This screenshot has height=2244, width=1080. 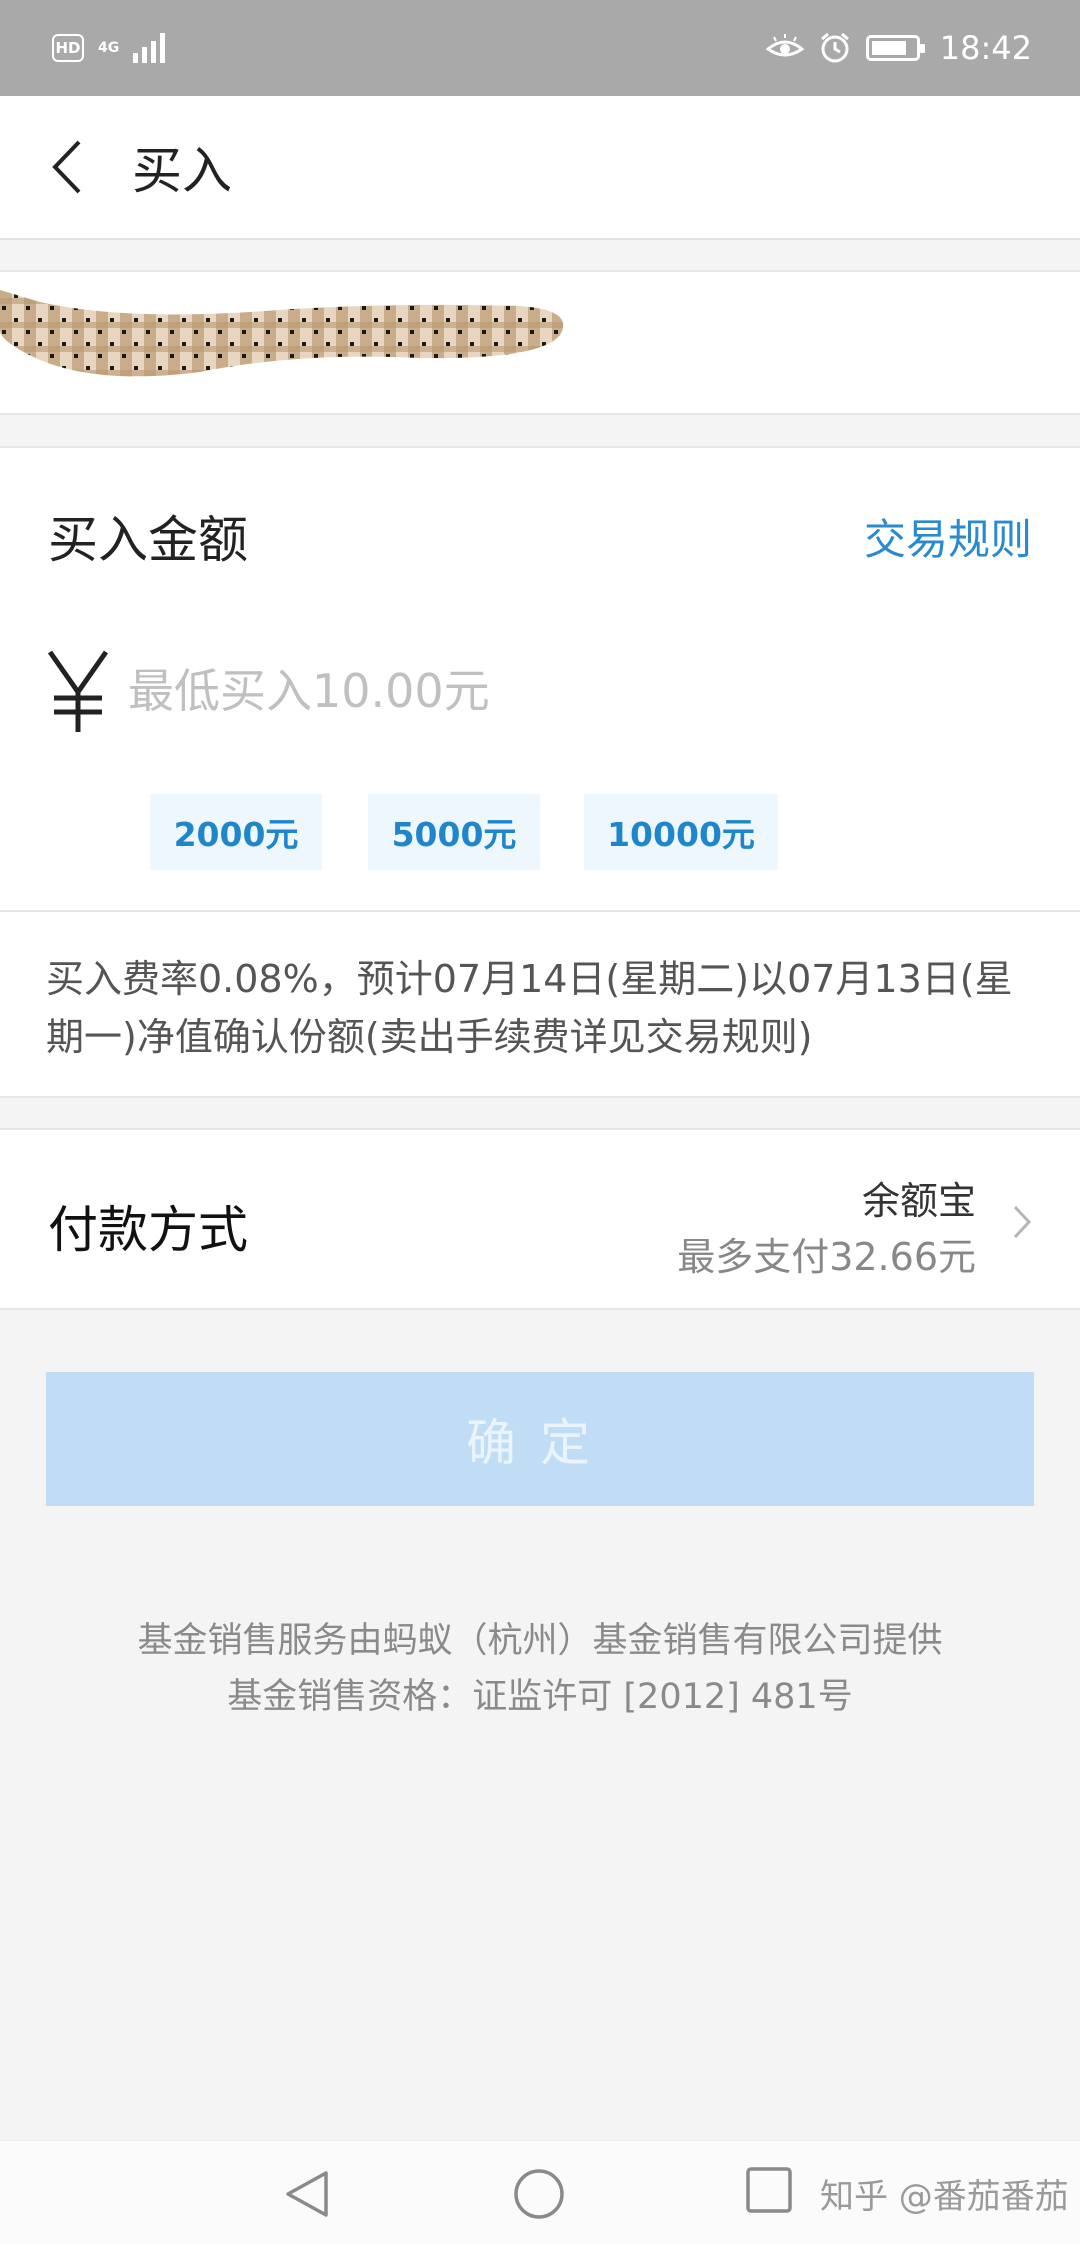 What do you see at coordinates (944, 2197) in the screenshot?
I see `watermark-text: 知乎 @番茄番茄` at bounding box center [944, 2197].